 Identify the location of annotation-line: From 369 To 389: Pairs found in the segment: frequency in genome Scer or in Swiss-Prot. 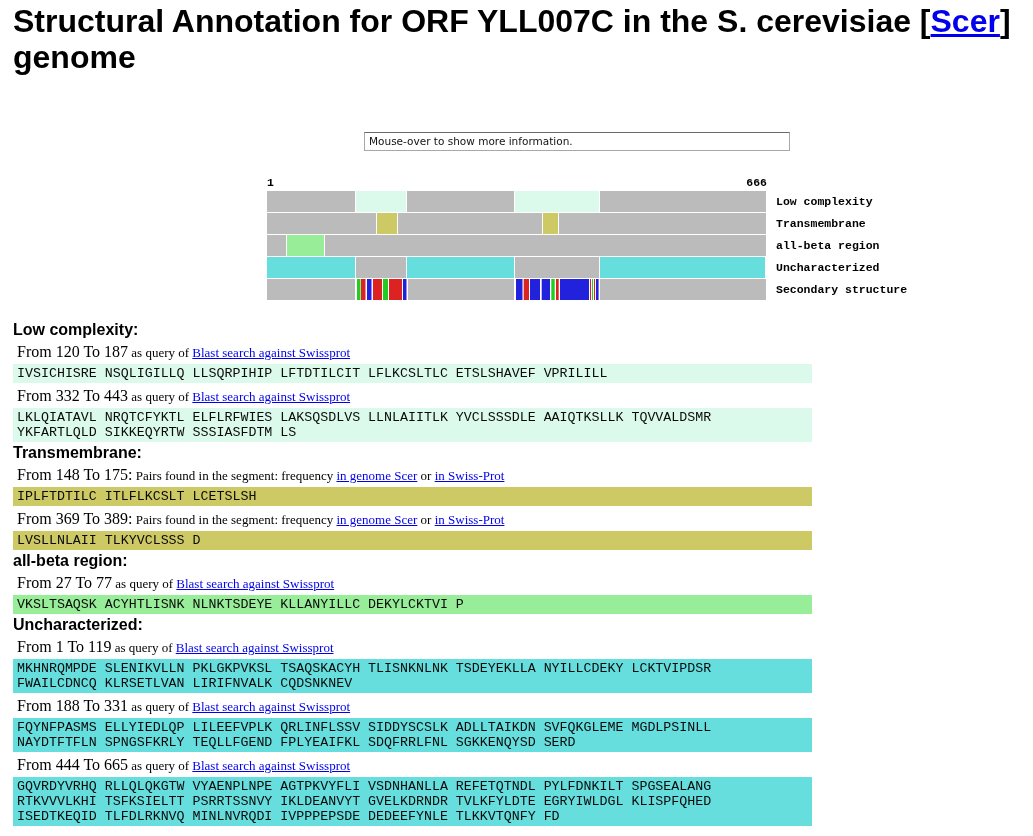
(261, 519).